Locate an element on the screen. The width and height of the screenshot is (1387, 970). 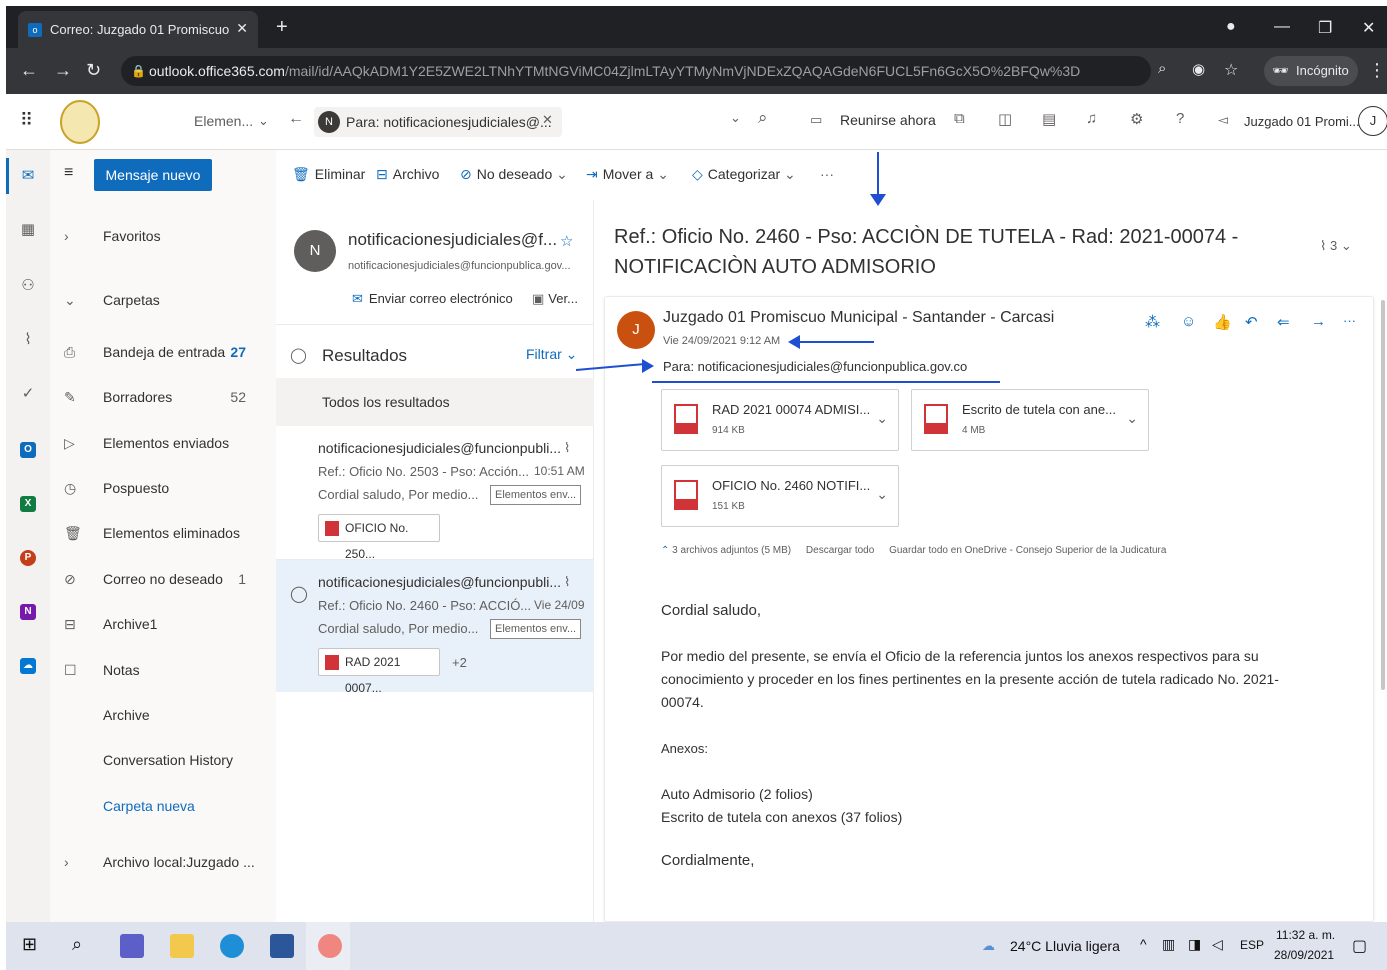
taskbar-search-icon: ⌕ is located at coordinates (77, 944).